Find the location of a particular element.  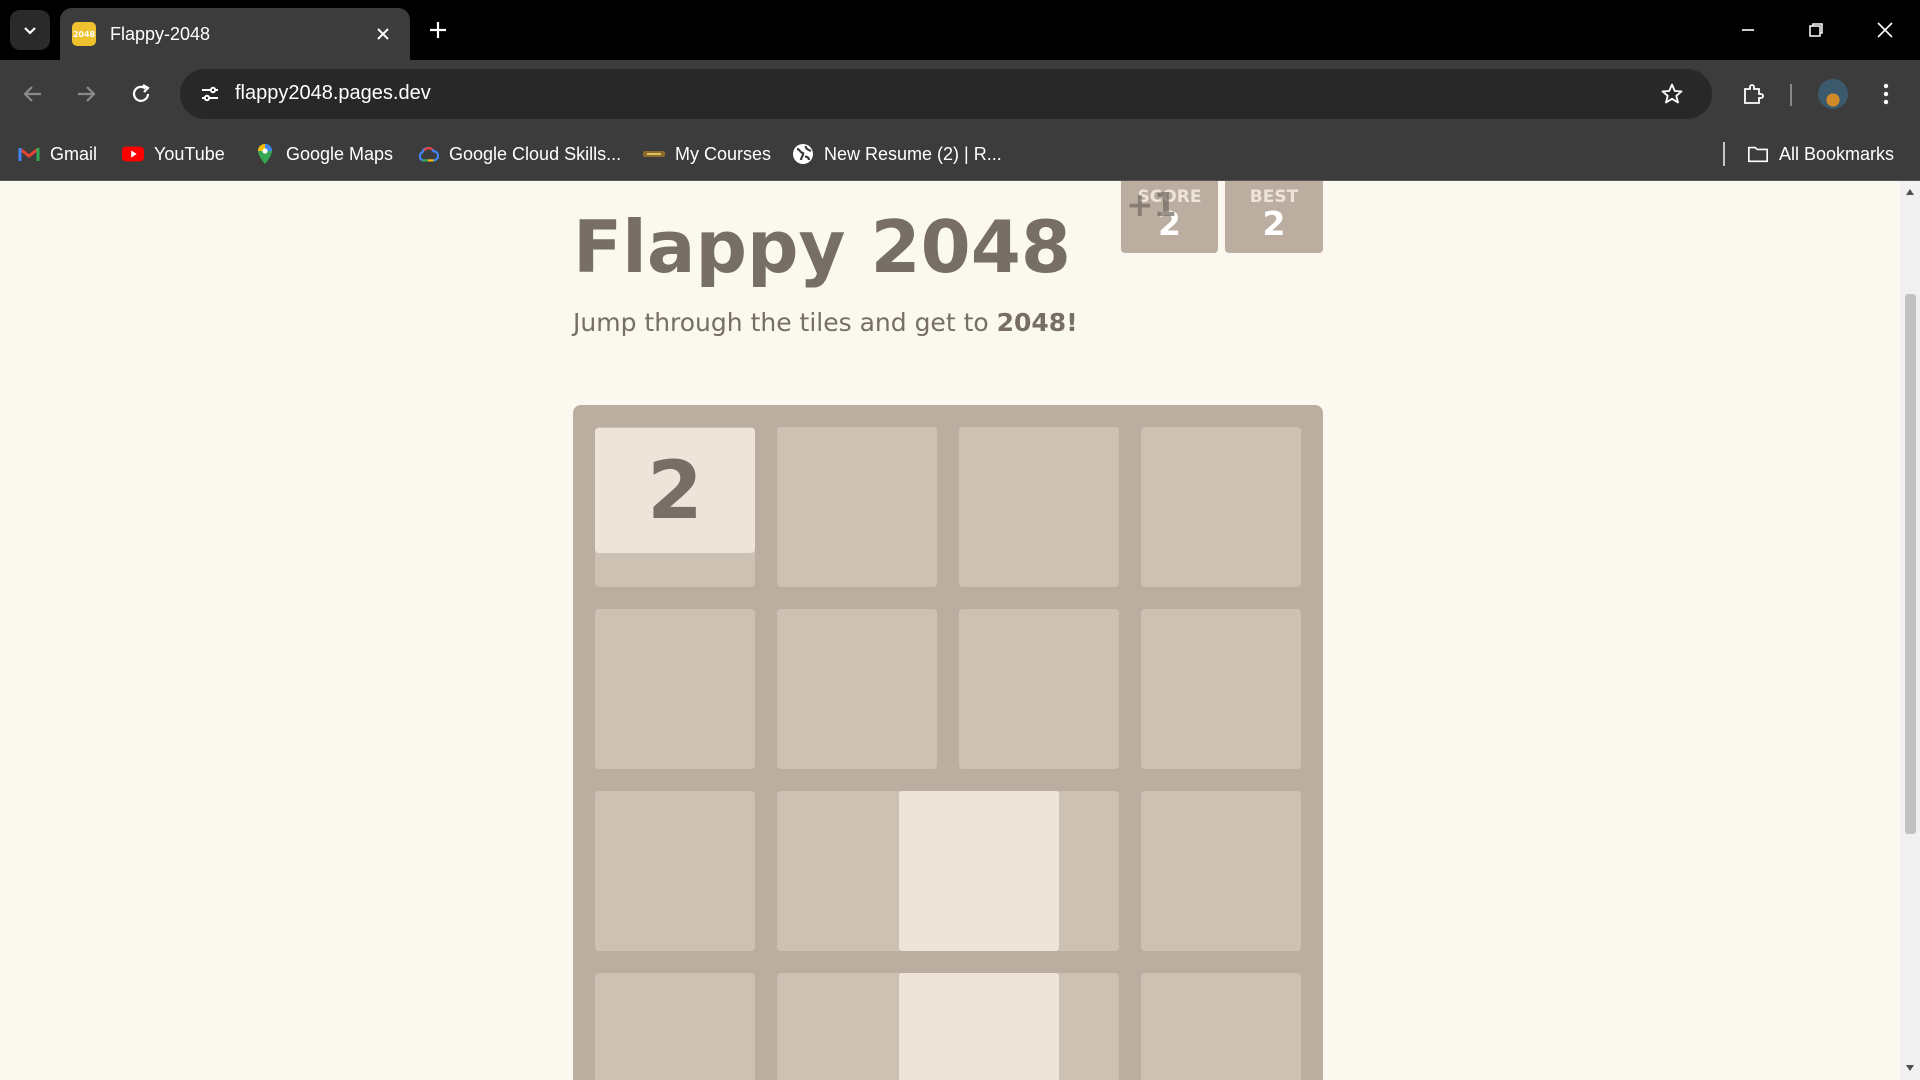

reload-button is located at coordinates (141, 94).